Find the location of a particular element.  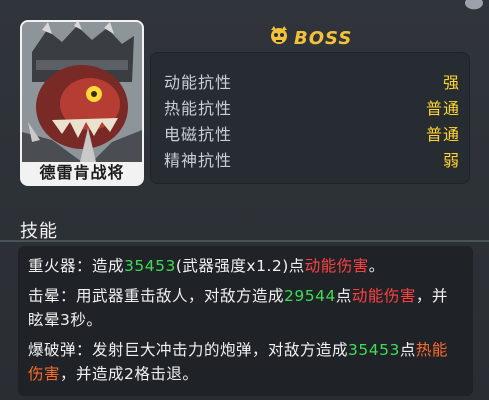

skill-name: 爆破弹 is located at coordinates (52, 350).